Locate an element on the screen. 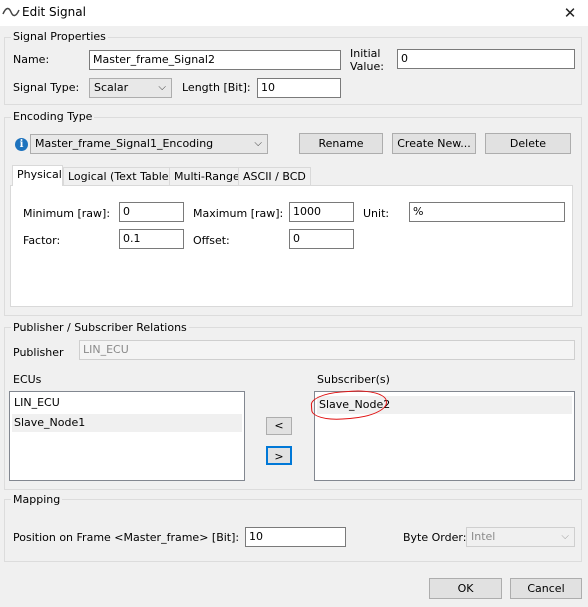 The width and height of the screenshot is (588, 607). close-icon: ✕ is located at coordinates (570, 13).